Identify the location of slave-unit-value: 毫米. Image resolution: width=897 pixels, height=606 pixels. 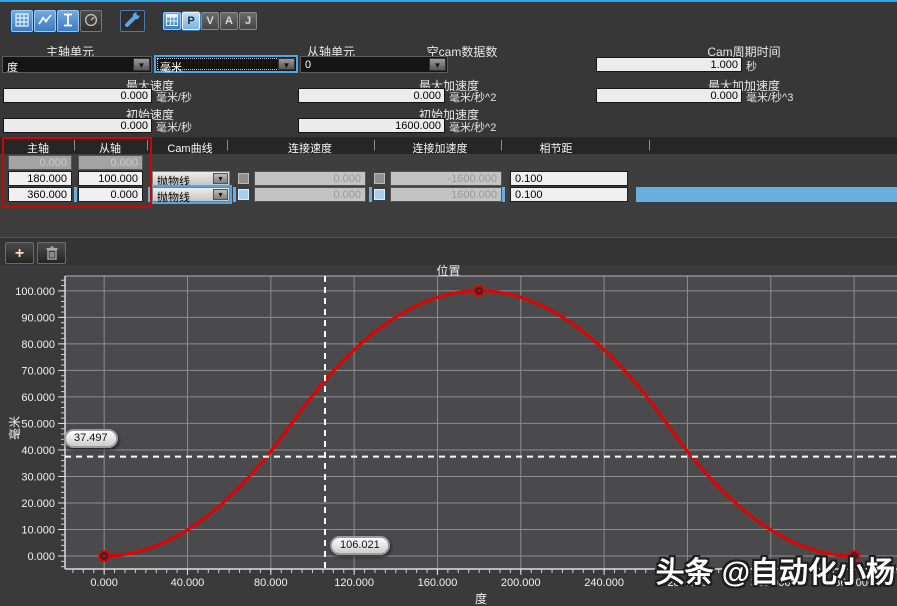
(171, 68).